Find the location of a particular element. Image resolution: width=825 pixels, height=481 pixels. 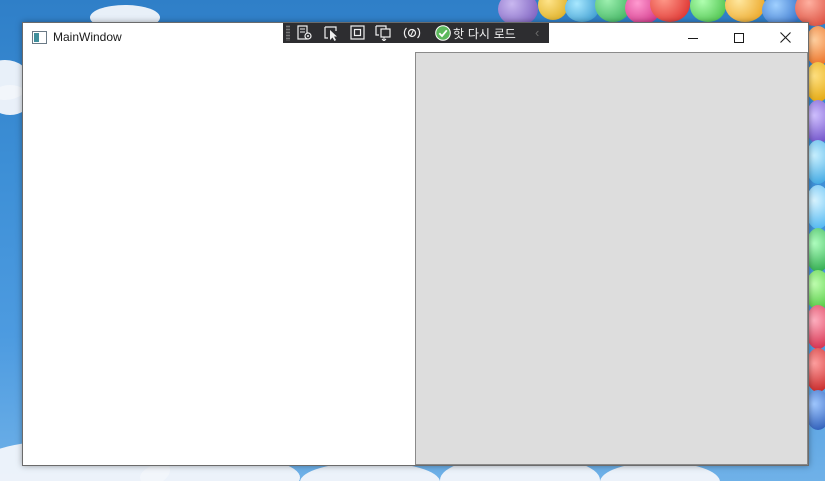

title-bar: MainWindow 핫 다시 로드 ‹ is located at coordinates (415, 37).